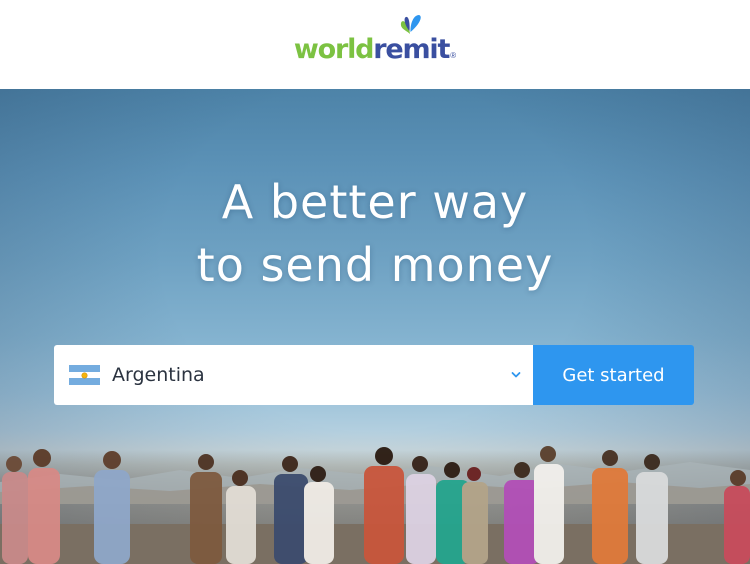 The height and width of the screenshot is (564, 750). What do you see at coordinates (158, 375) in the screenshot?
I see `selected-country: Argentina` at bounding box center [158, 375].